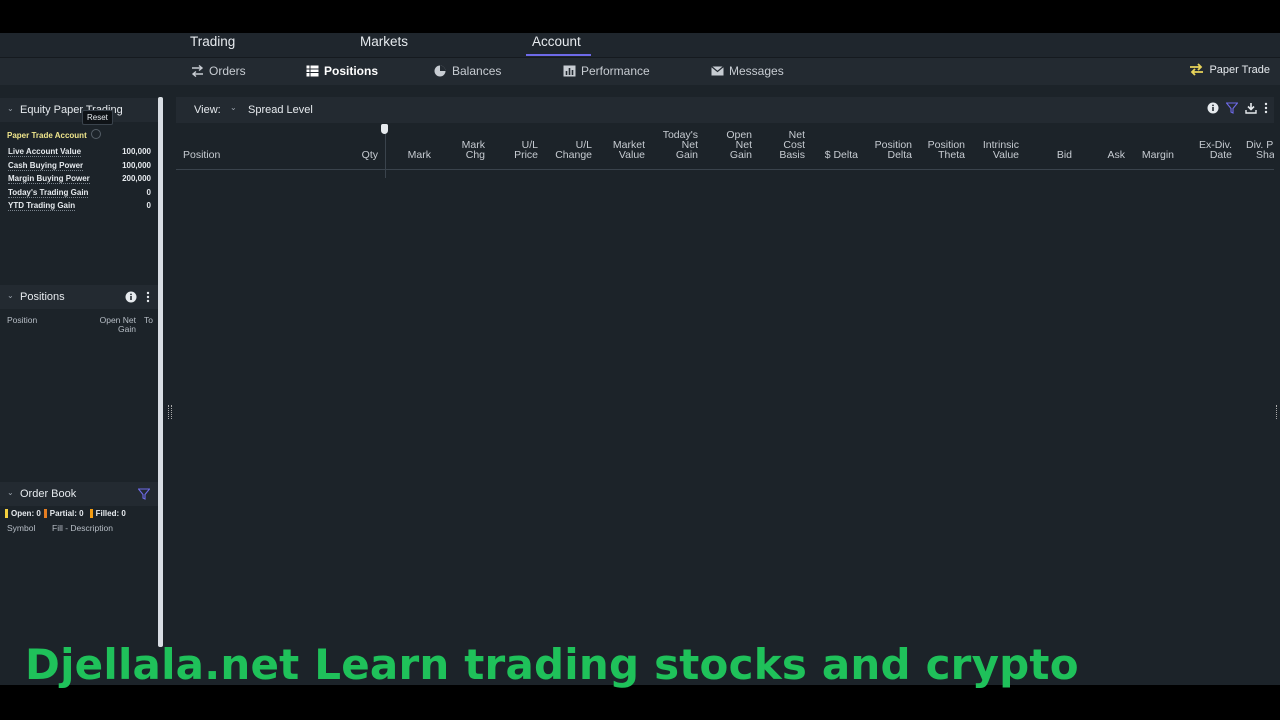 Image resolution: width=1280 pixels, height=720 pixels. Describe the element at coordinates (899, 155) in the screenshot. I see `col-line: Delta` at that location.